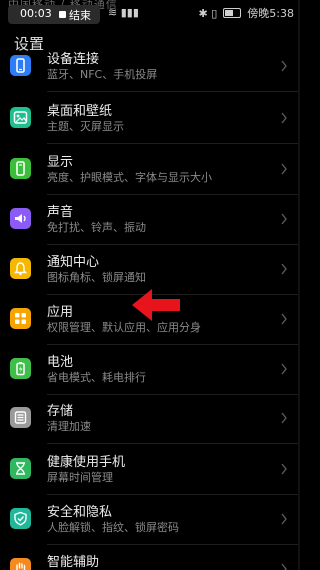 The image size is (320, 570). Describe the element at coordinates (73, 59) in the screenshot. I see `settings-item-label: 设备连接` at that location.